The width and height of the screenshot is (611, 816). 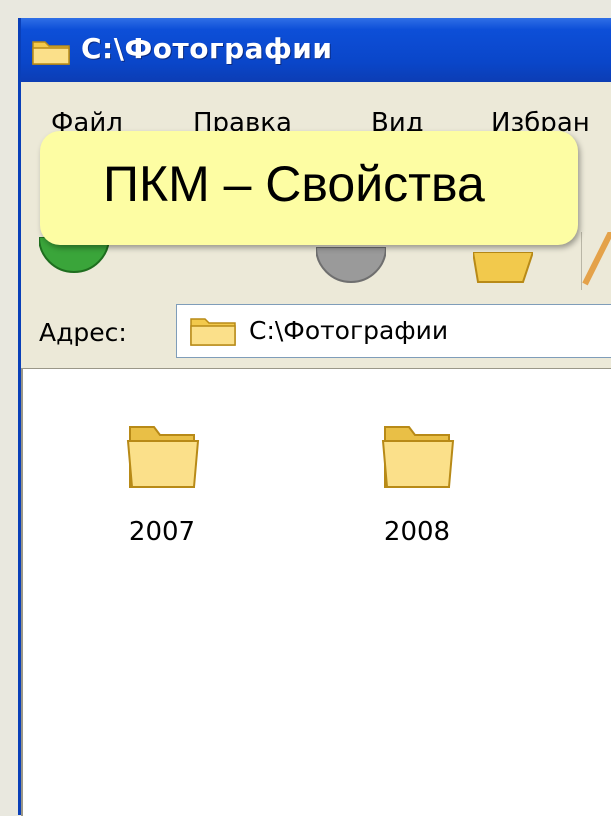 I want to click on up-button, so click(x=351, y=268).